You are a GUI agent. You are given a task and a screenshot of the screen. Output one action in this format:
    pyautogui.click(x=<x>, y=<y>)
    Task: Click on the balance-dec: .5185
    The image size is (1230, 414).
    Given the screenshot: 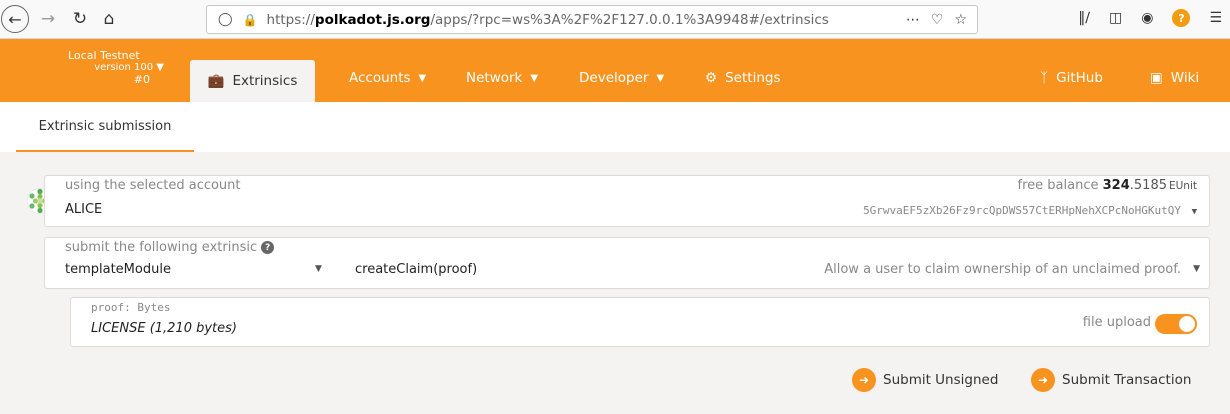 What is the action you would take?
    pyautogui.click(x=1148, y=185)
    